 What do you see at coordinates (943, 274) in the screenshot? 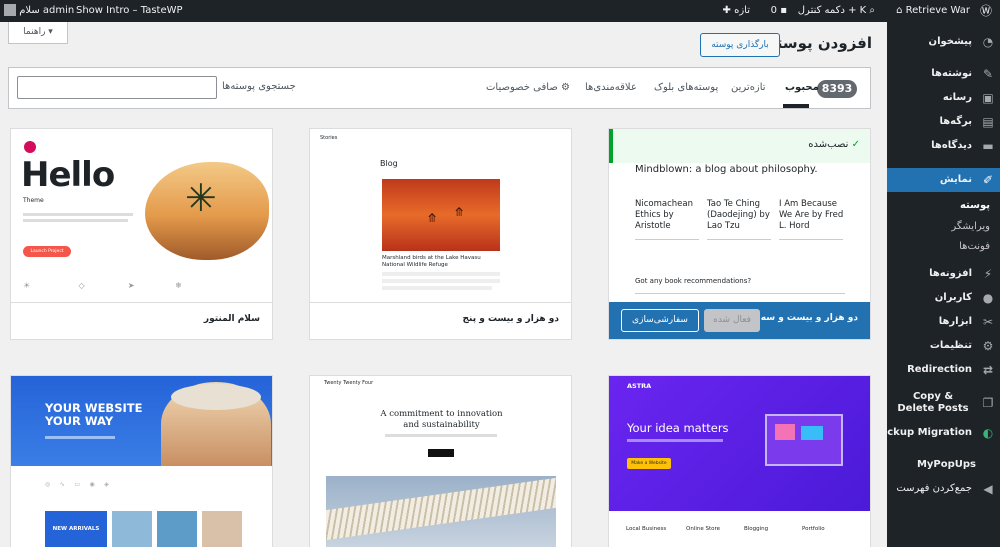
I see `menu-plugins: ⚡ افزونه‌ها` at bounding box center [943, 274].